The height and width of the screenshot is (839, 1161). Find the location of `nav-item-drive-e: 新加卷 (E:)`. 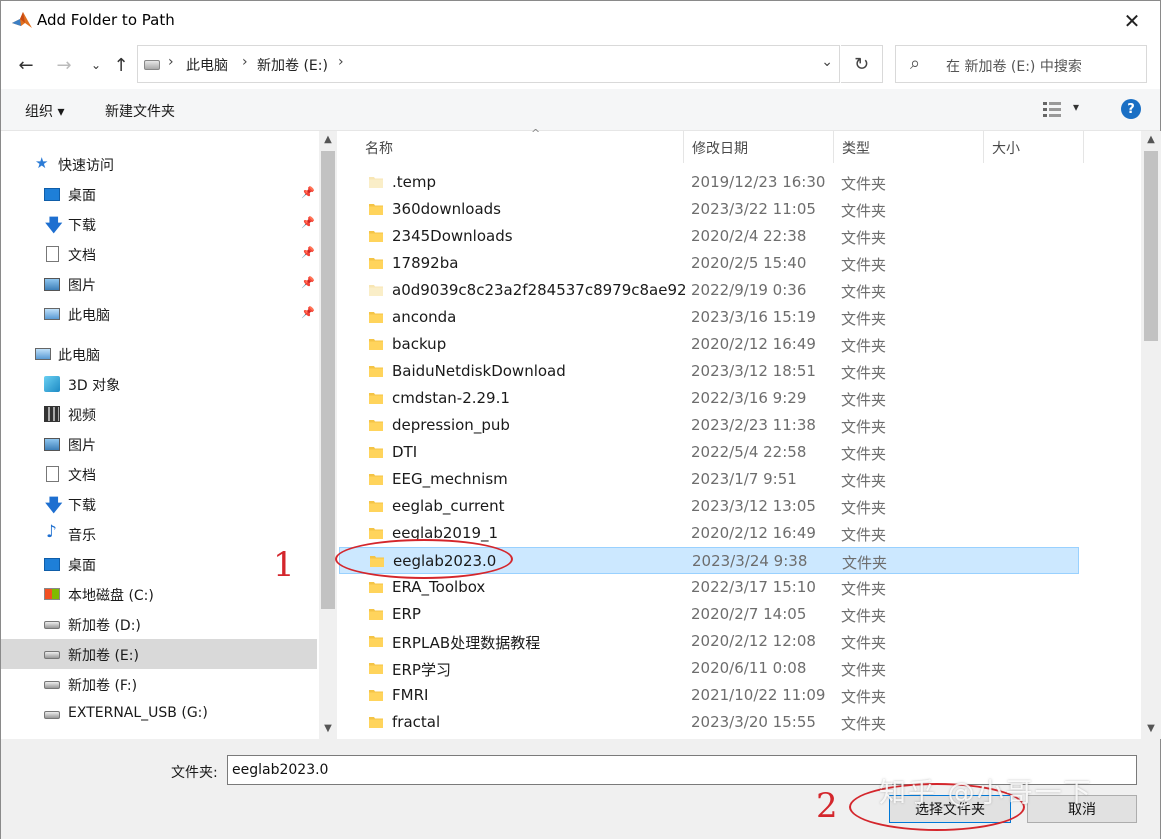

nav-item-drive-e: 新加卷 (E:) is located at coordinates (159, 654).